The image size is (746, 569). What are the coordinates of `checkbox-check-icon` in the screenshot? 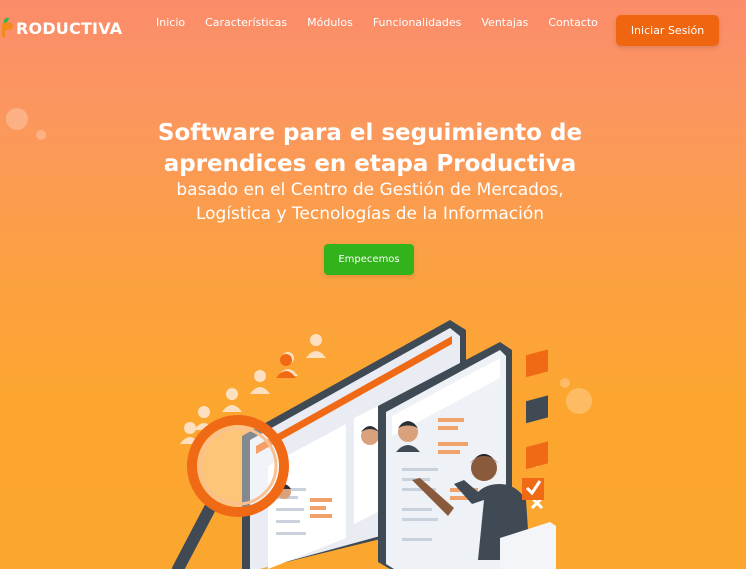 It's located at (533, 489).